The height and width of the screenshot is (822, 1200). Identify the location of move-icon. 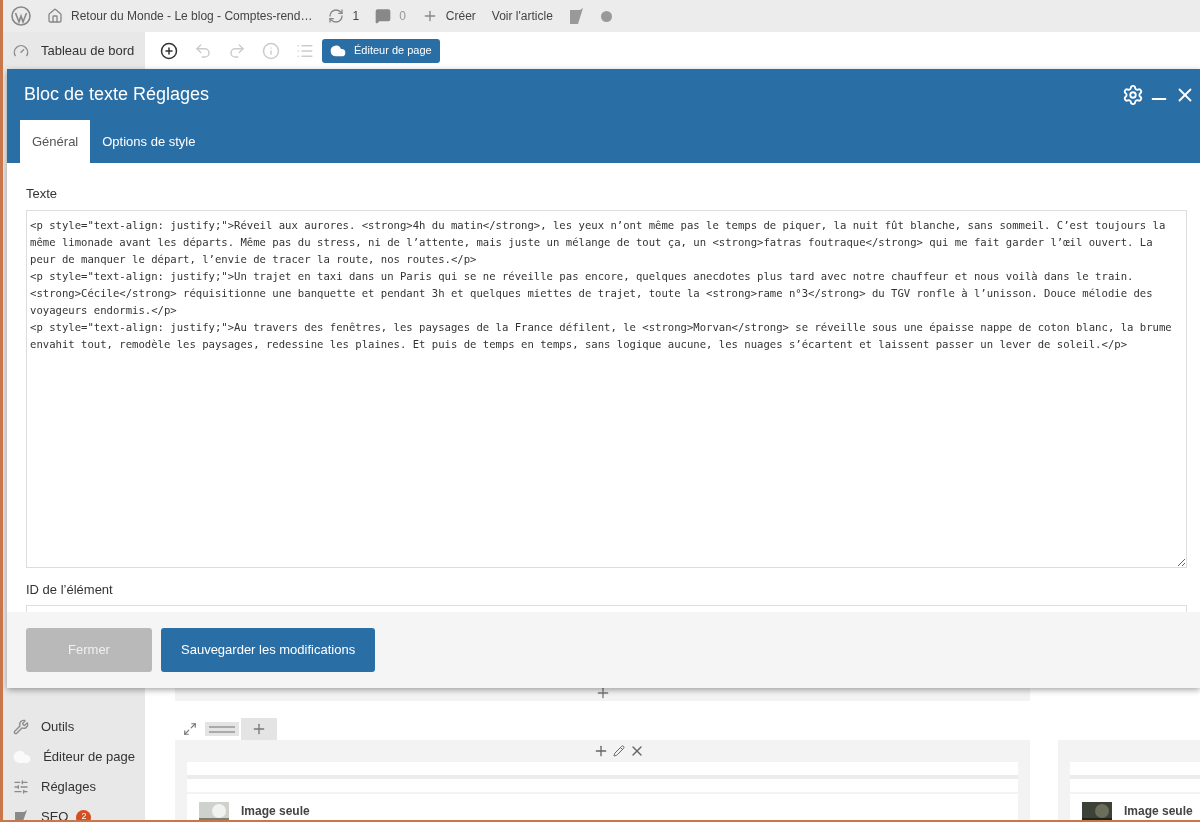
(190, 729).